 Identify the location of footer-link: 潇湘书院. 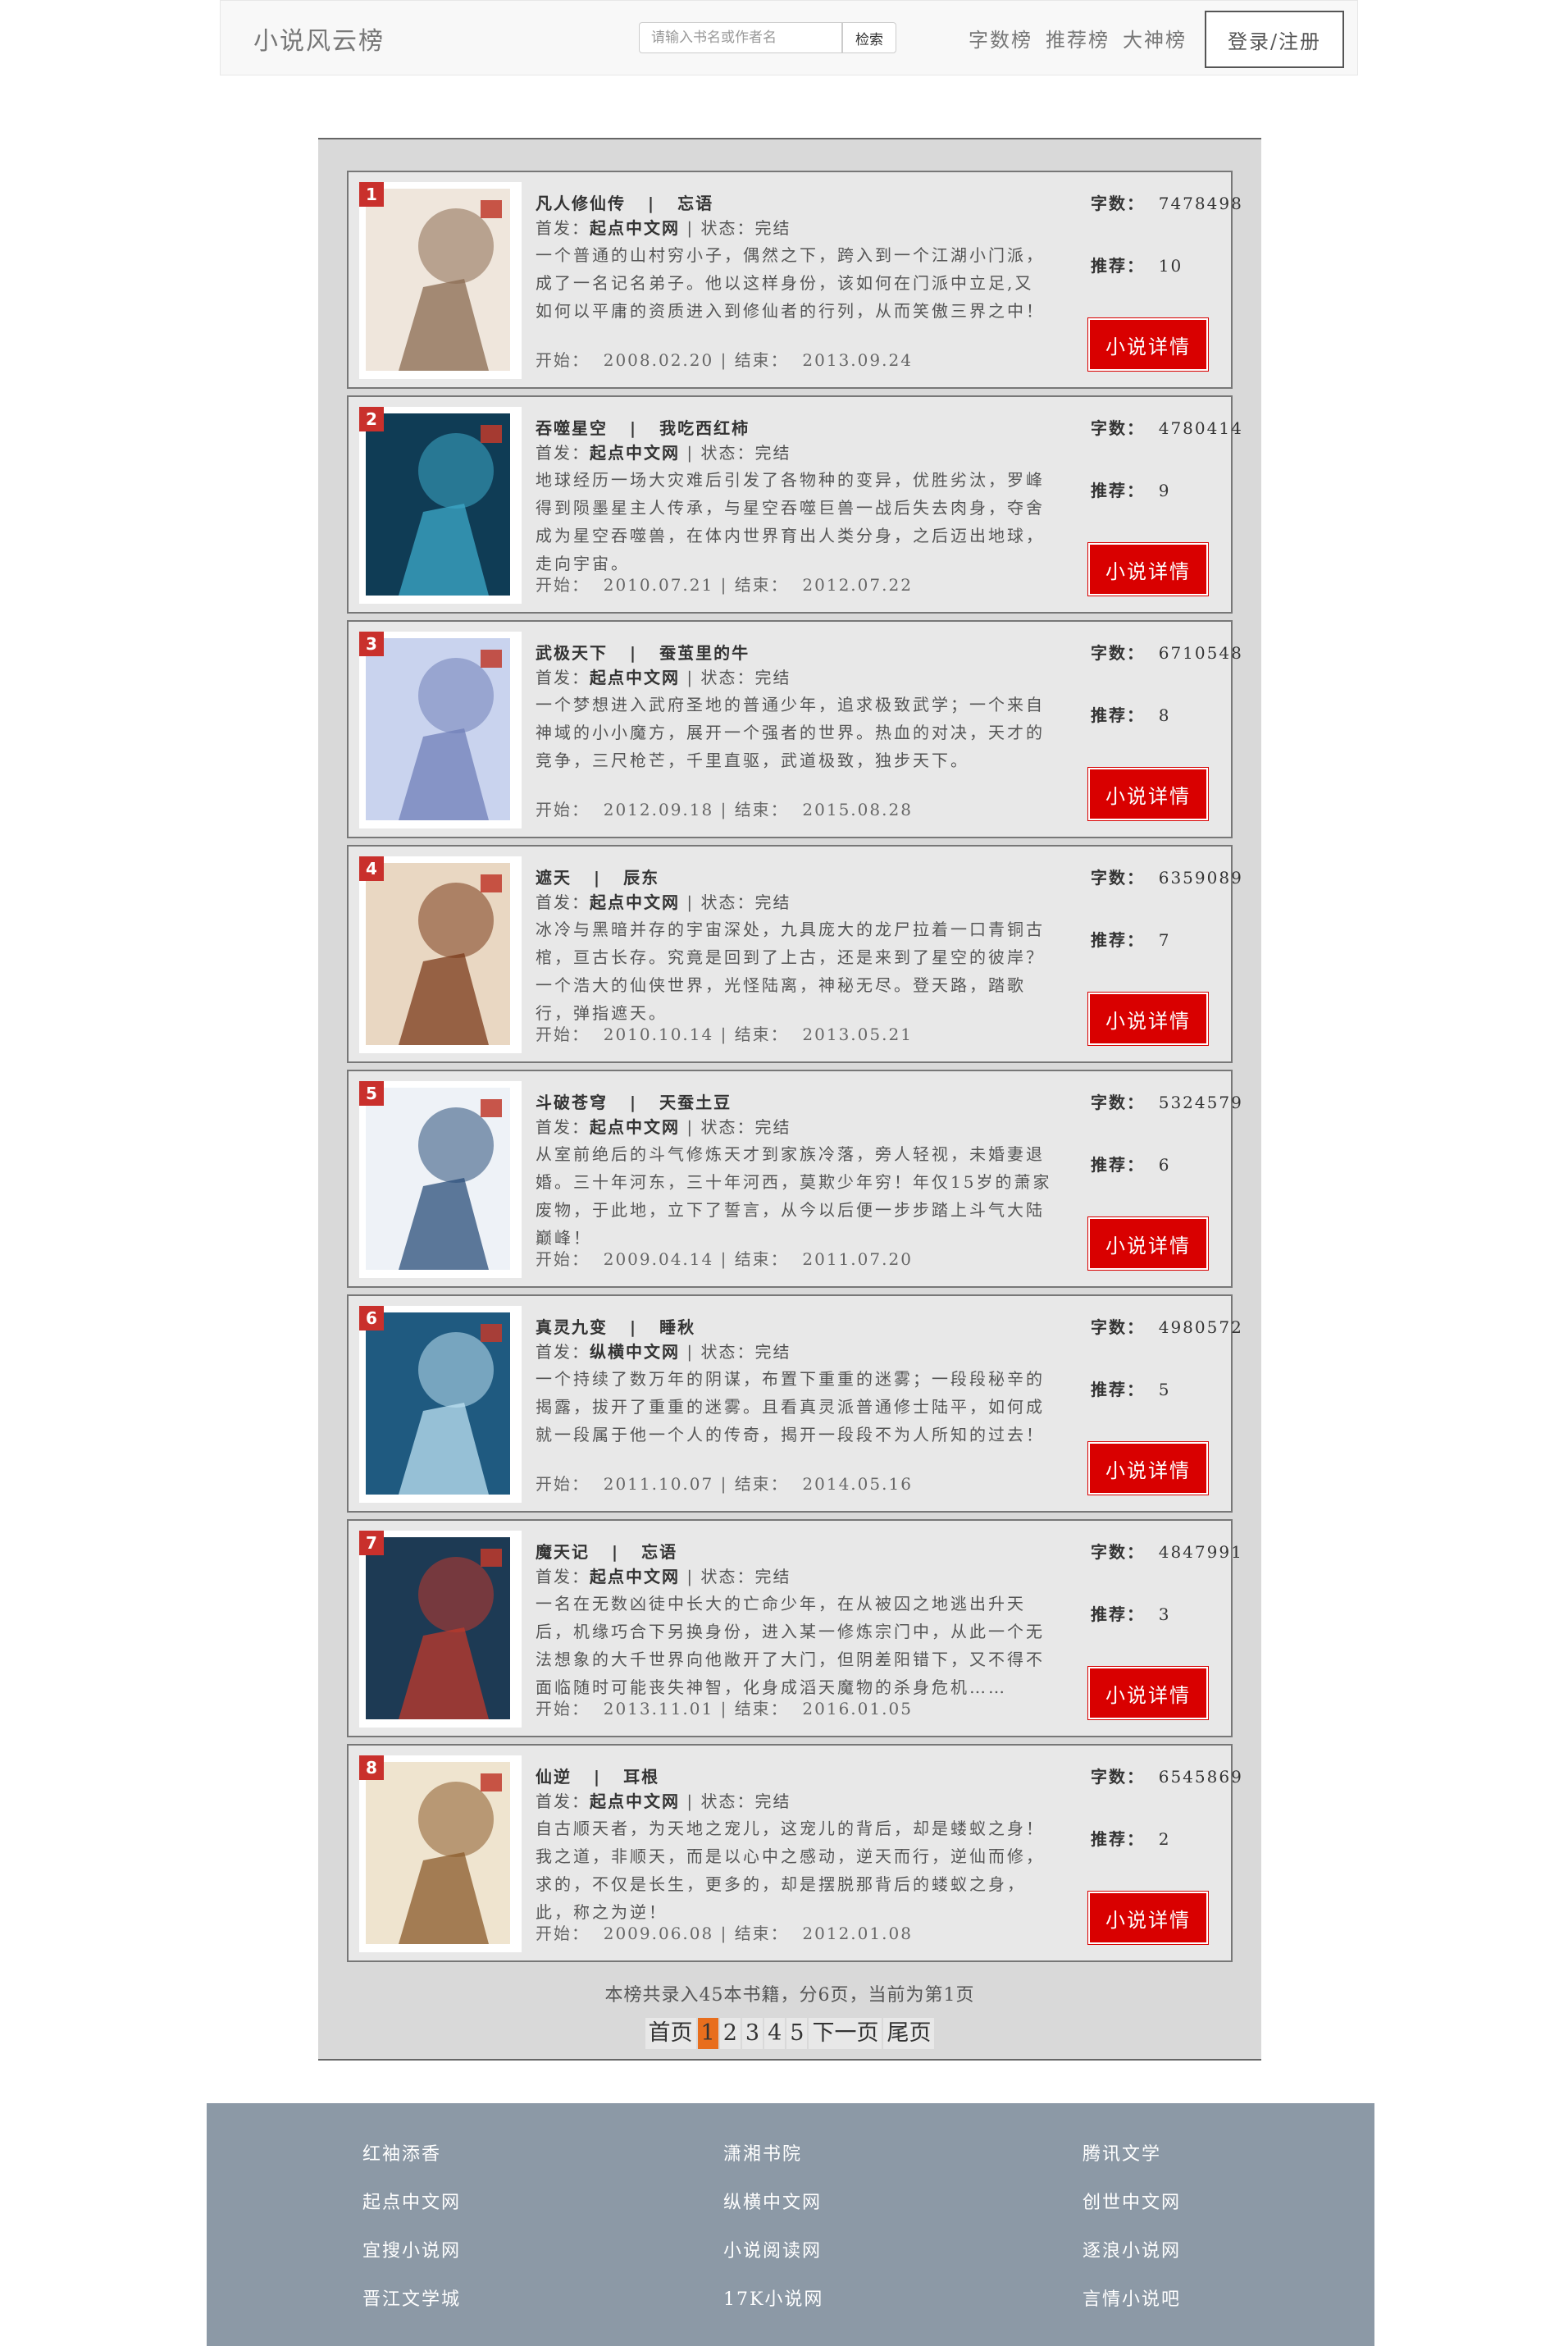
(762, 2152).